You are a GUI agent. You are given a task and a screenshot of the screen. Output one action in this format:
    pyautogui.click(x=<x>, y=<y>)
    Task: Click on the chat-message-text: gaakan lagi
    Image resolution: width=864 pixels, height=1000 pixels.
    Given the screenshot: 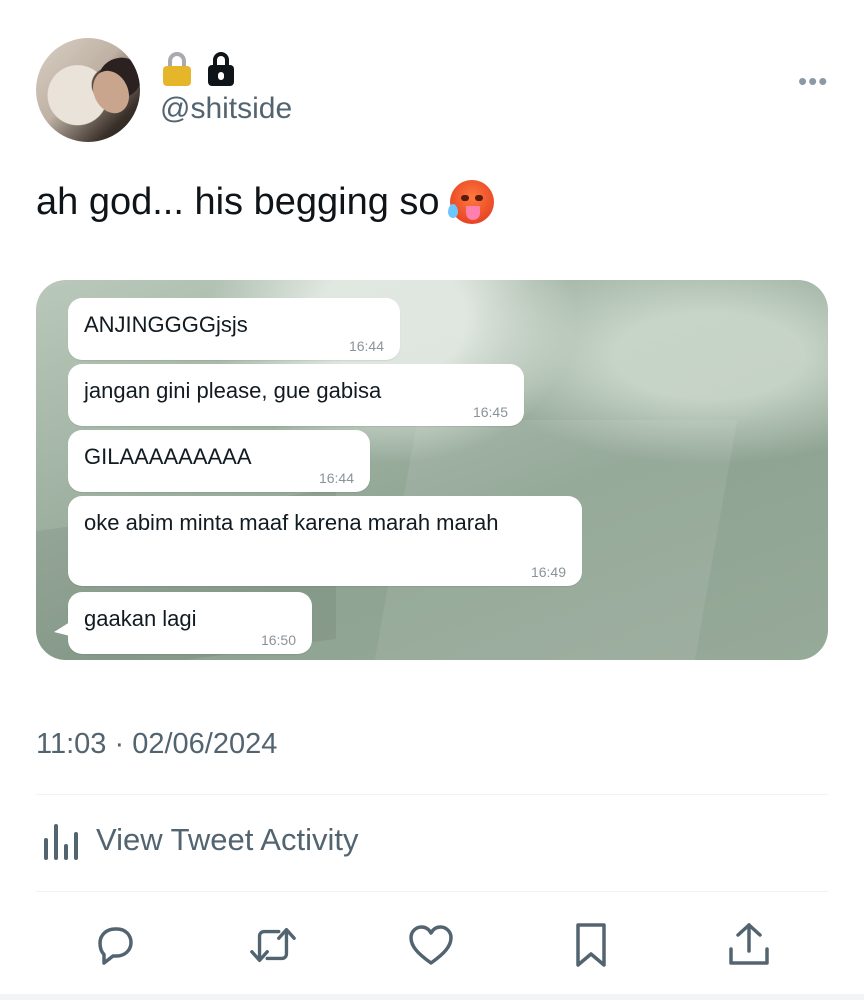 What is the action you would take?
    pyautogui.click(x=140, y=618)
    